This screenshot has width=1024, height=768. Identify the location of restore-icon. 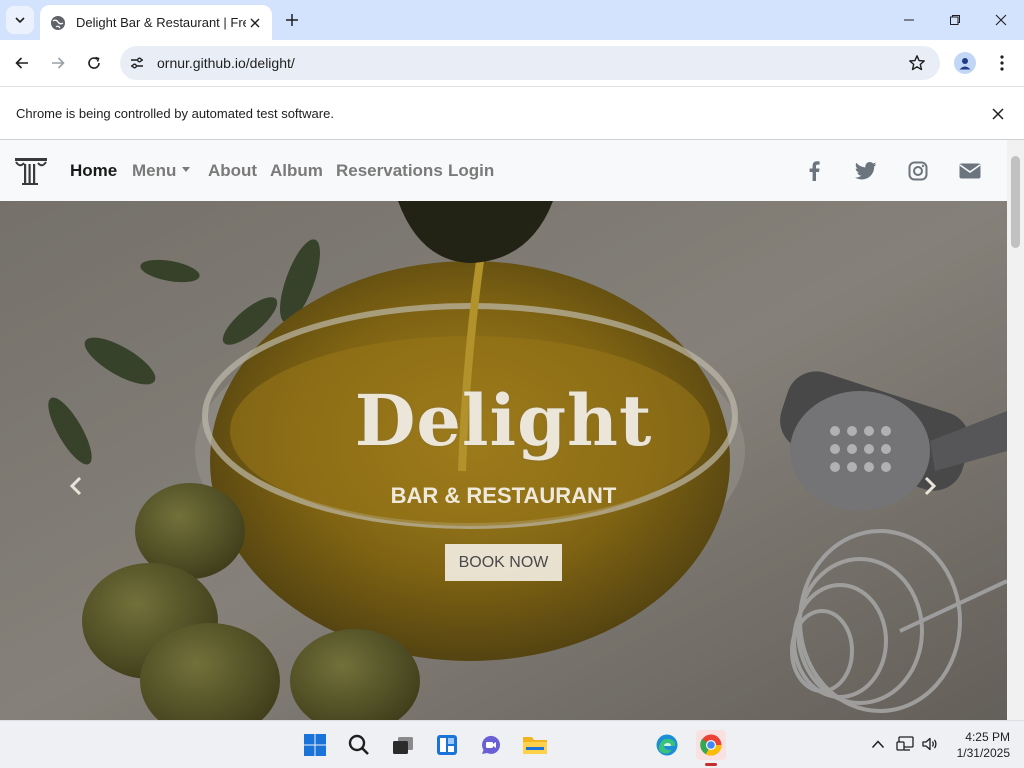
(955, 20).